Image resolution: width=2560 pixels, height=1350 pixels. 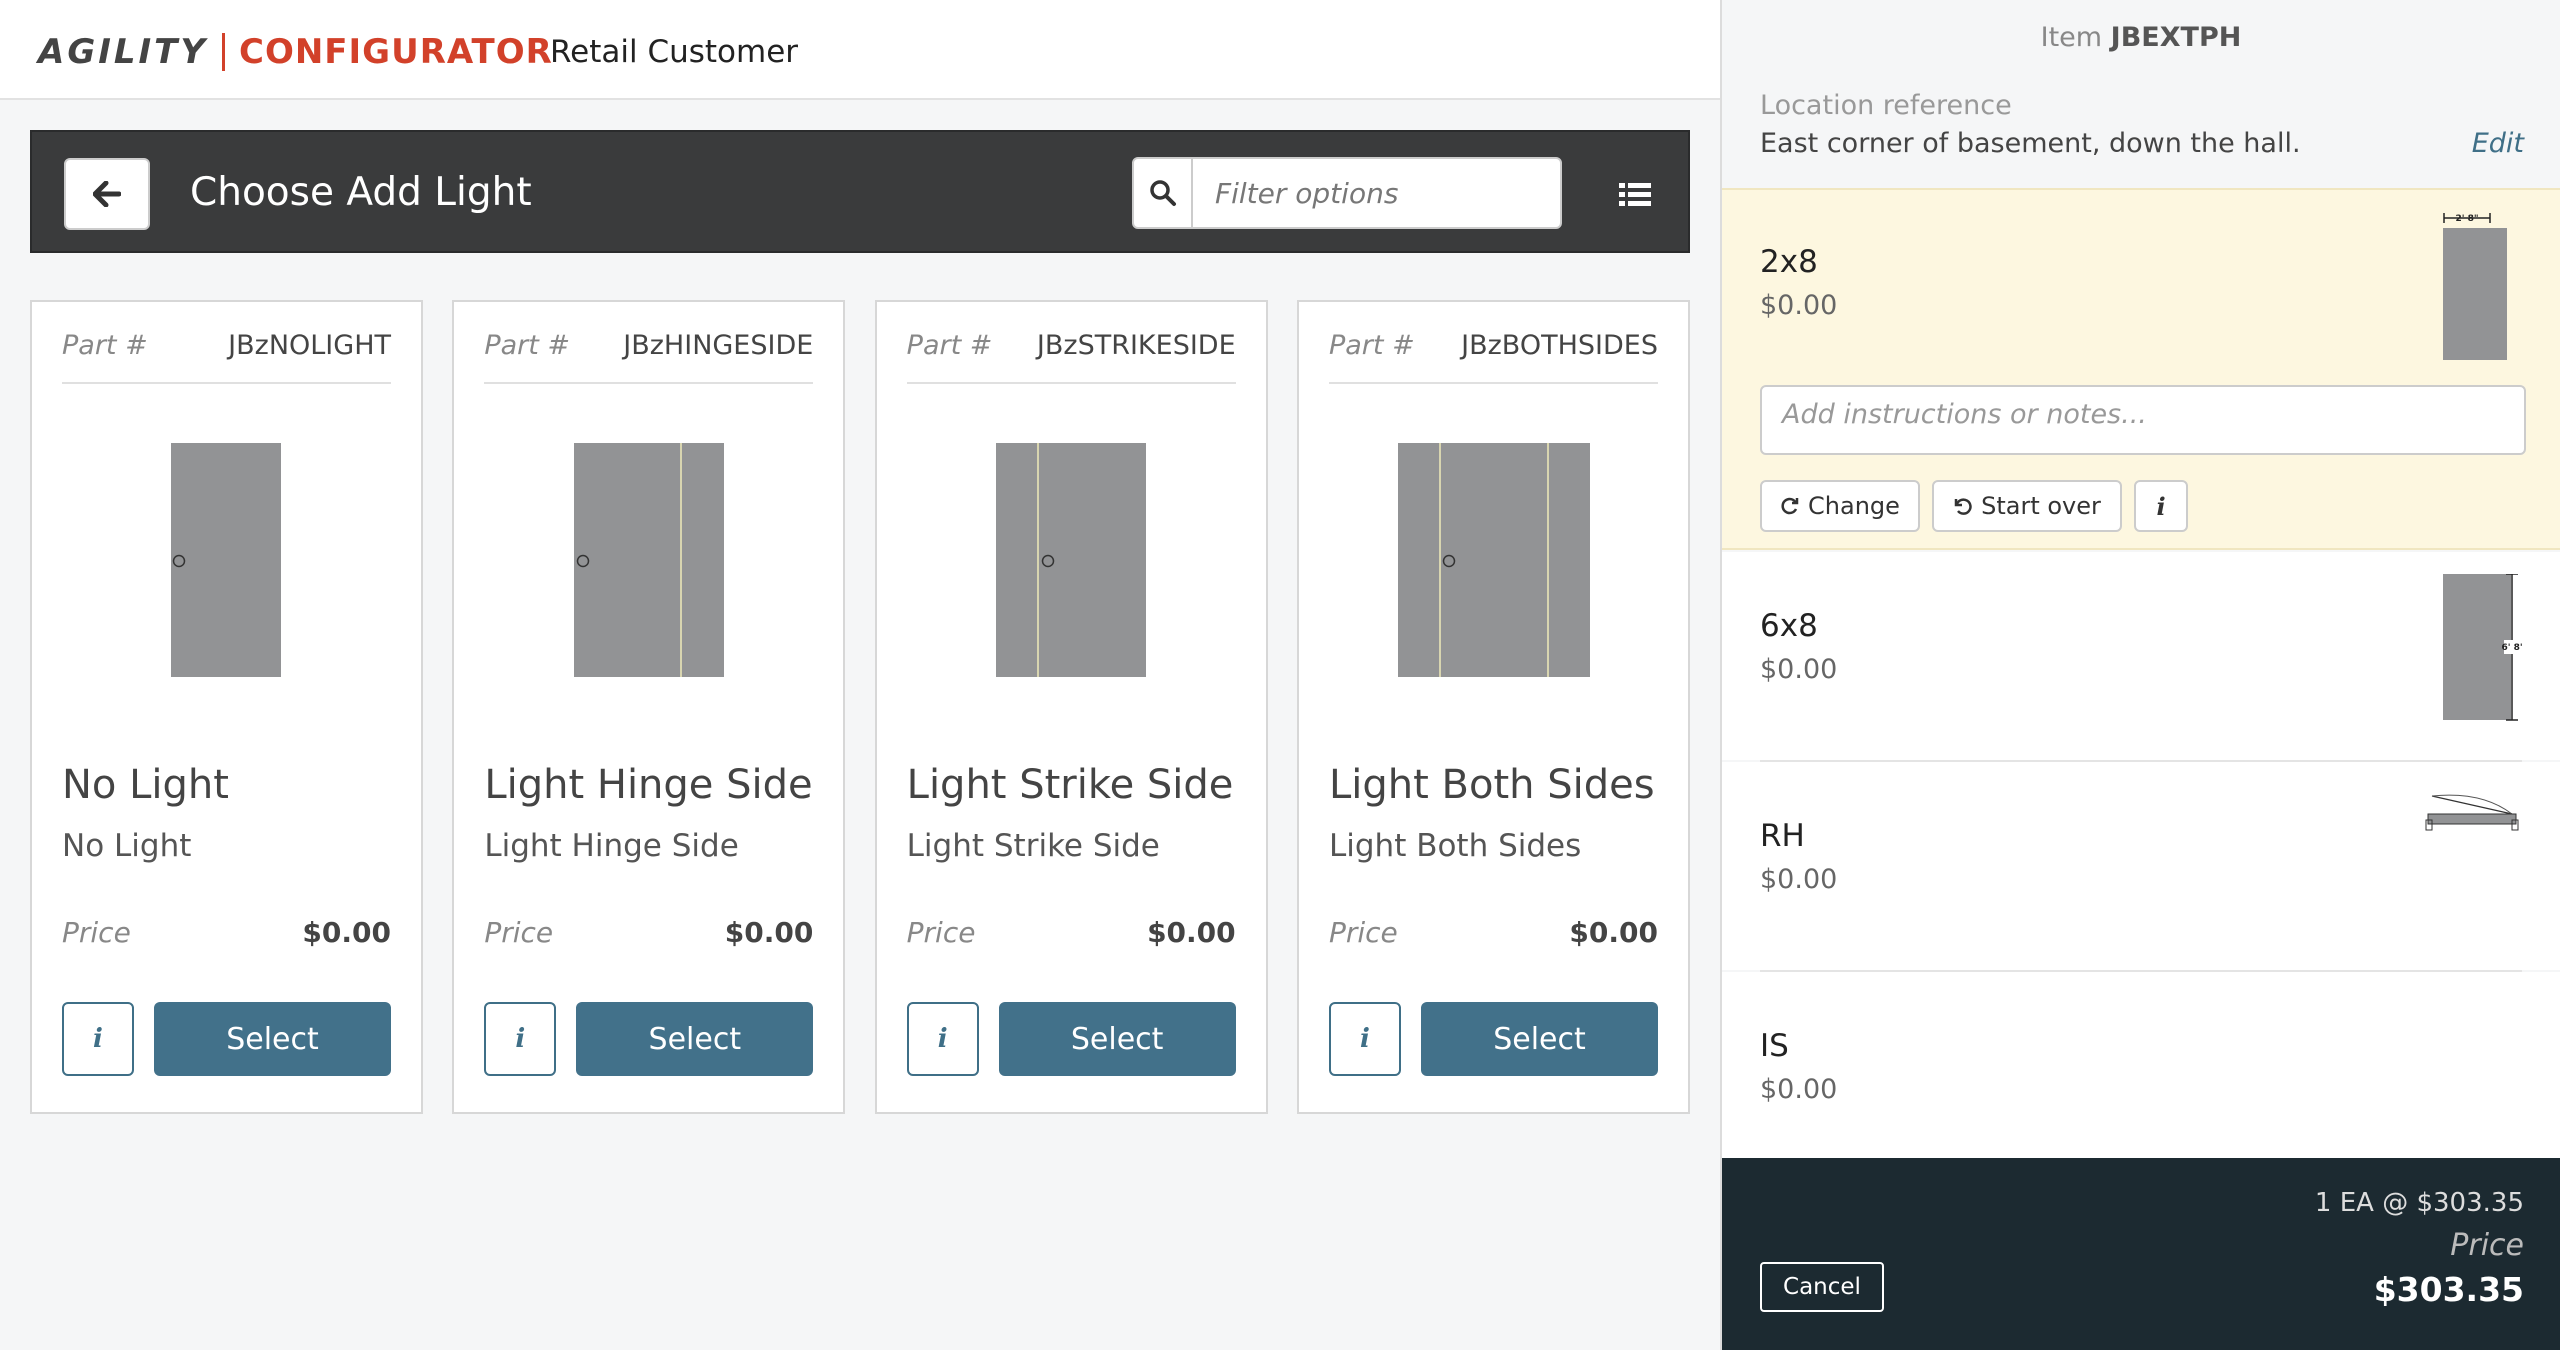 I want to click on item-code: JBEXTPH, so click(x=2176, y=37).